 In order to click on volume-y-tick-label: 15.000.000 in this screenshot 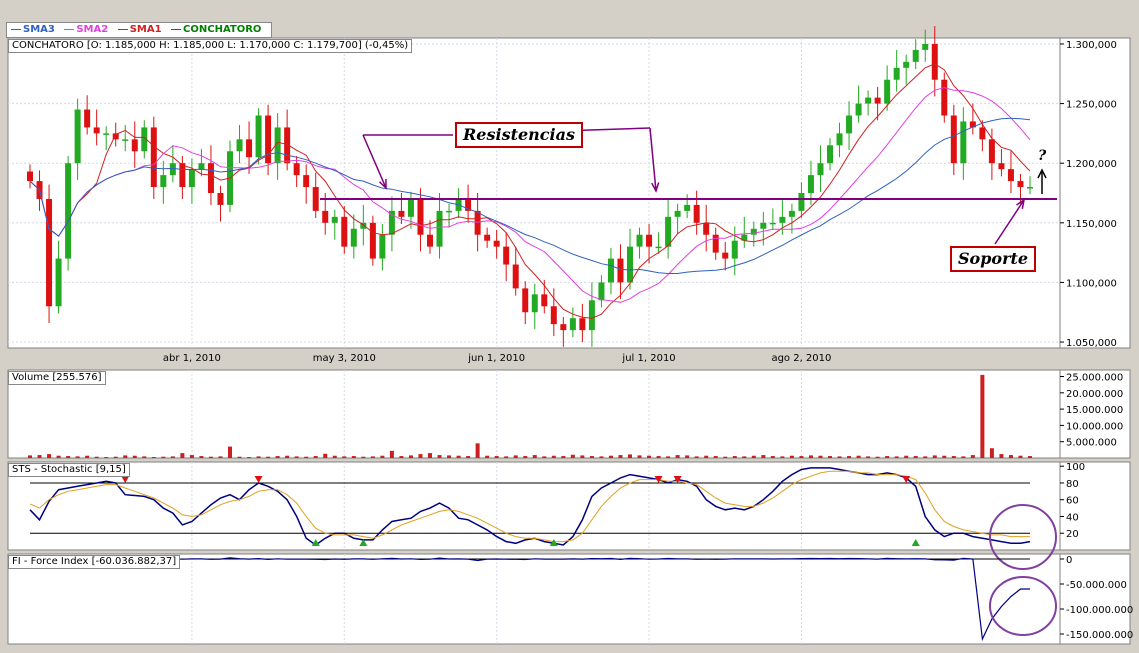, I will do `click(1094, 410)`.